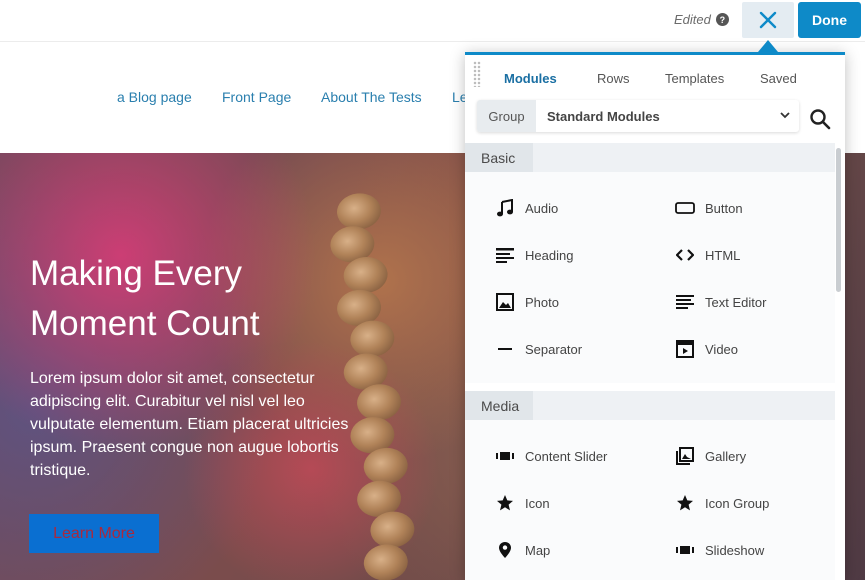 The width and height of the screenshot is (865, 580). Describe the element at coordinates (692, 19) in the screenshot. I see `edited-label: Edited` at that location.